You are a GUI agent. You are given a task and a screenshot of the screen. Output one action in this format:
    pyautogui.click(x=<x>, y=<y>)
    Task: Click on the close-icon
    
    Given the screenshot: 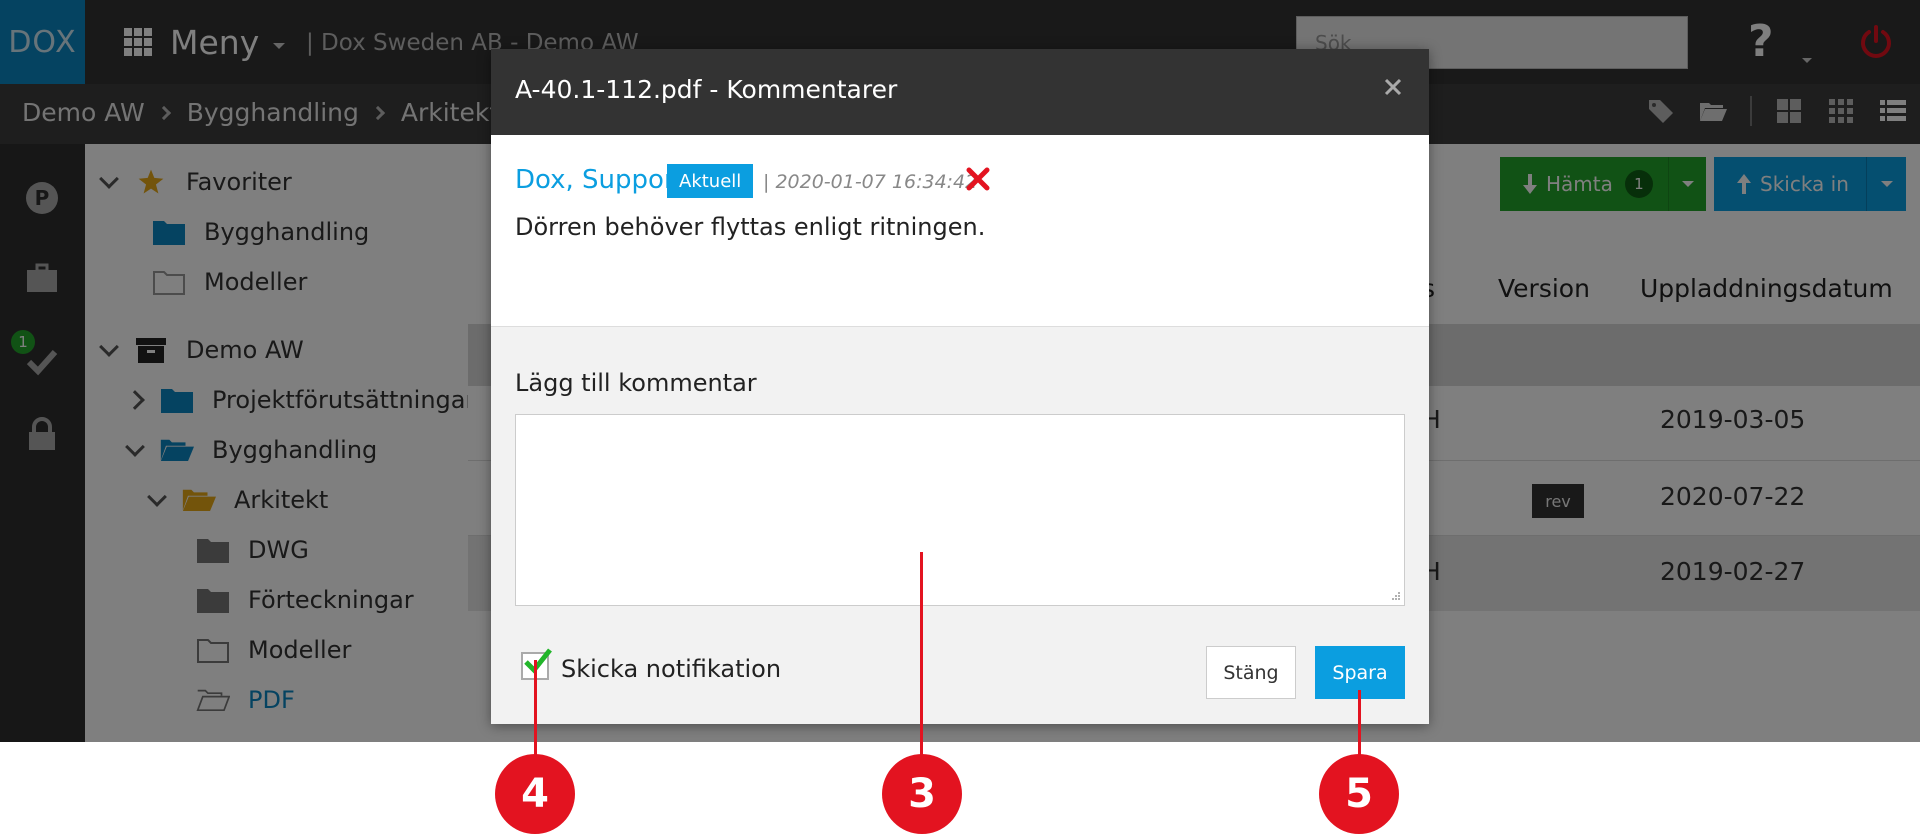 What is the action you would take?
    pyautogui.click(x=1393, y=87)
    